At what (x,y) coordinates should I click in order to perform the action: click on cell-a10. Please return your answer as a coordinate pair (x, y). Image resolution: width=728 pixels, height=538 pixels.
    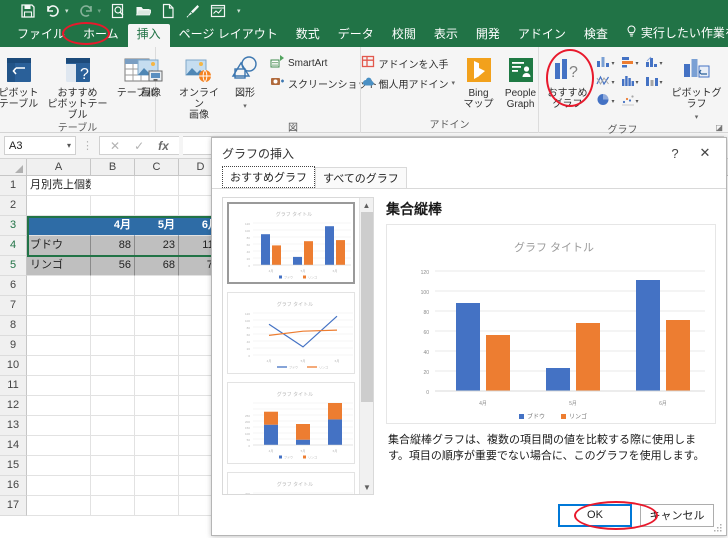
    Looking at the image, I should click on (59, 366).